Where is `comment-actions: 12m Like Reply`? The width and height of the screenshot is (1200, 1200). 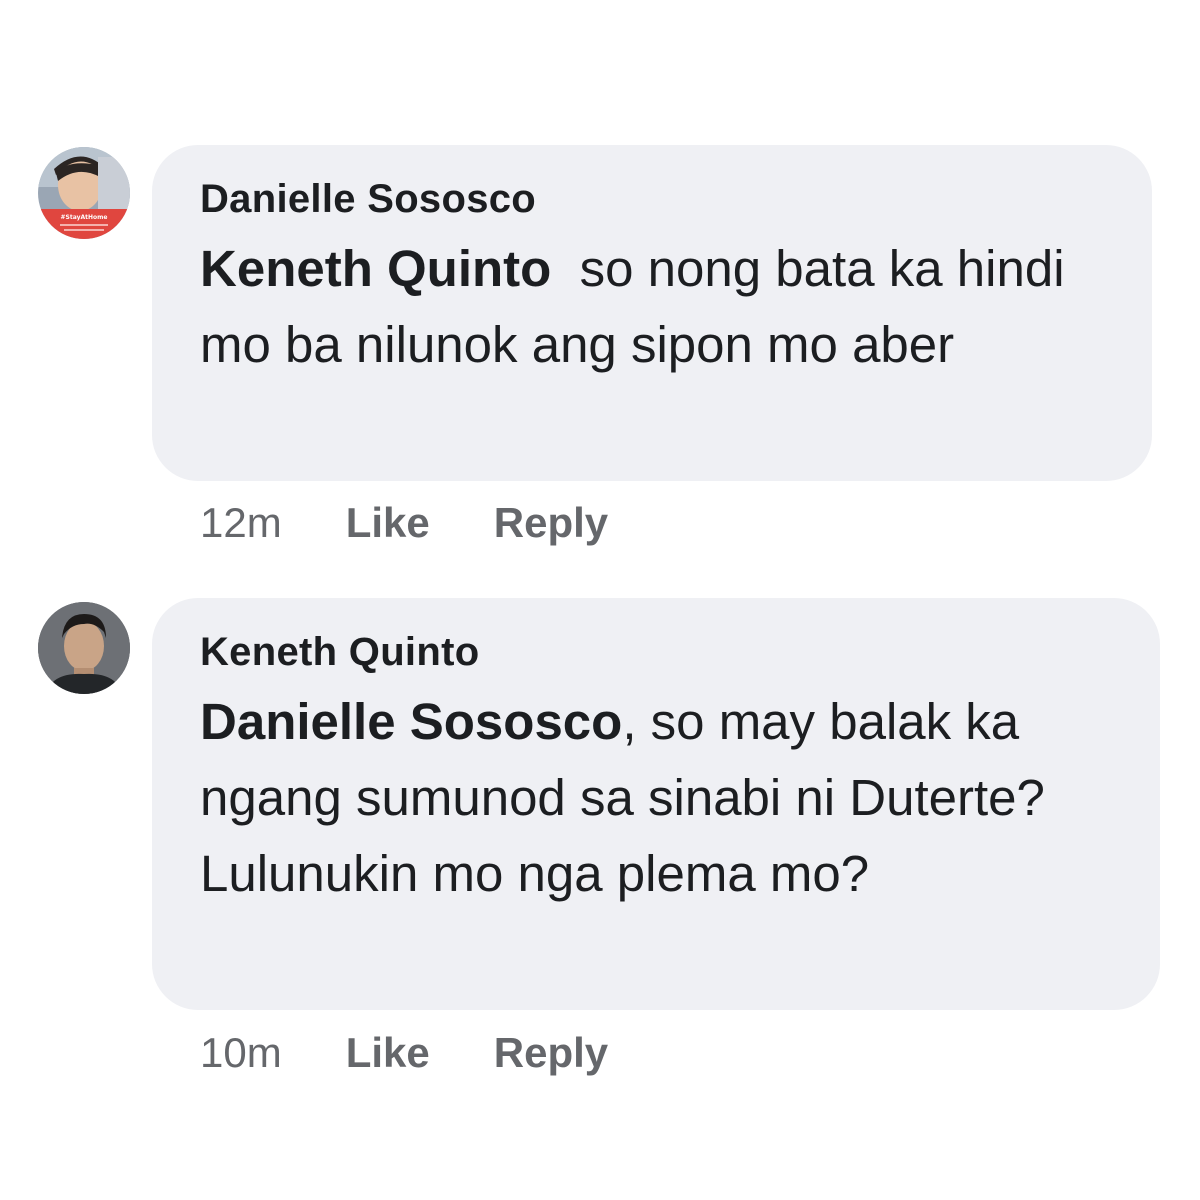
comment-actions: 12m Like Reply is located at coordinates (436, 523).